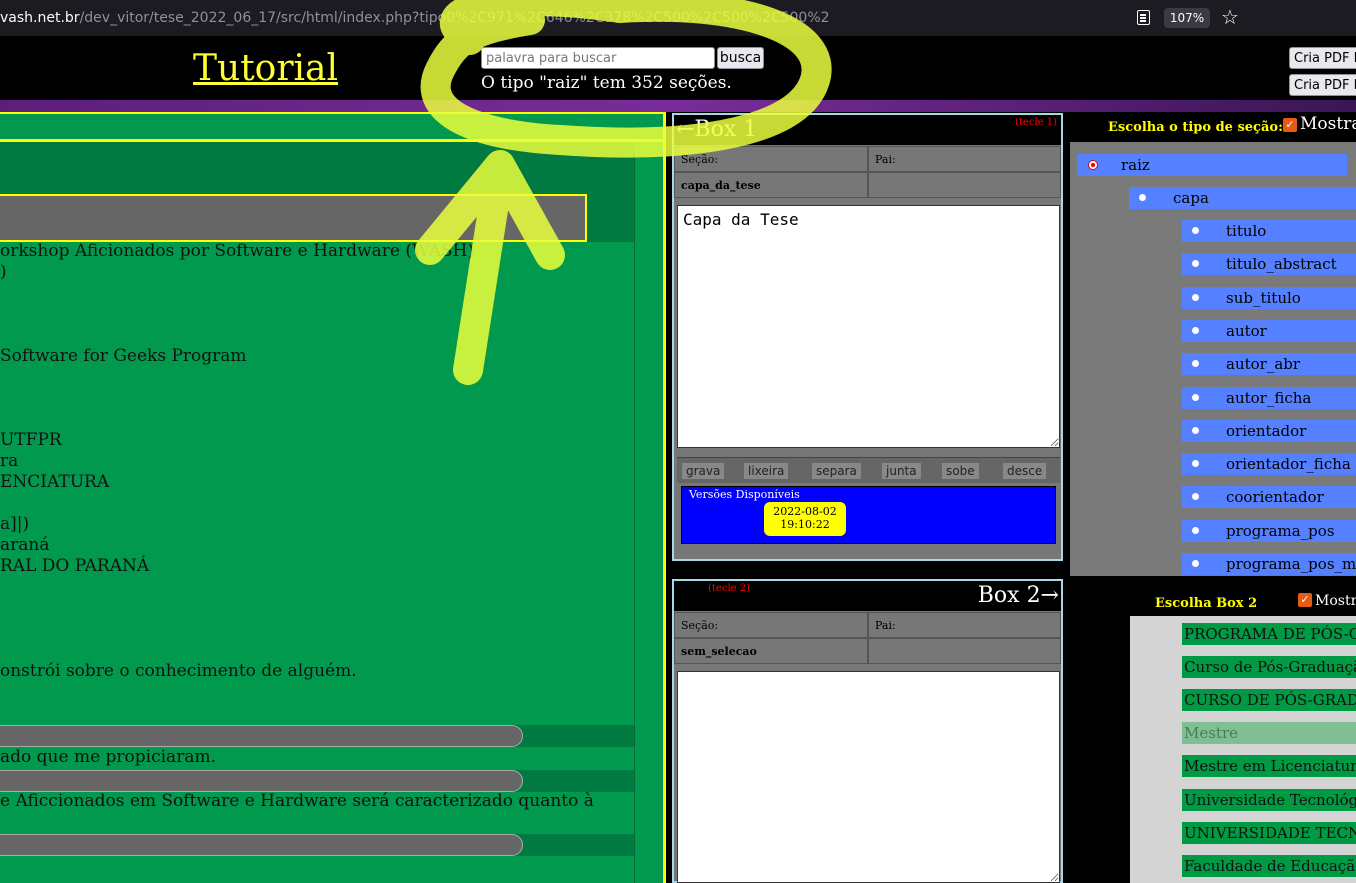 The width and height of the screenshot is (1356, 883). I want to click on preview-line: ENCIATURA, so click(55, 482).